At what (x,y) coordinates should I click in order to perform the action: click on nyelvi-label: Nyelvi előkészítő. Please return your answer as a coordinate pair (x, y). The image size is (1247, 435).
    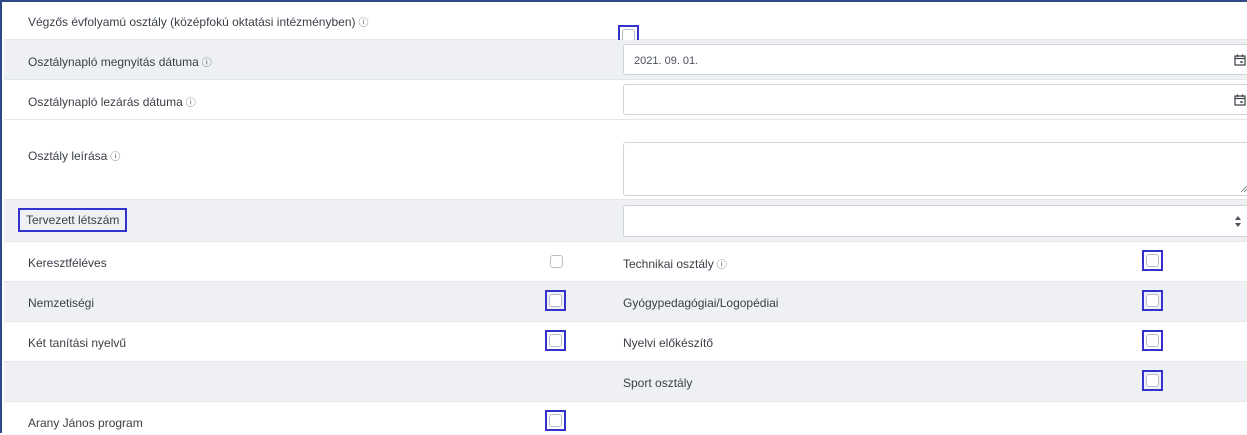
    Looking at the image, I should click on (668, 343).